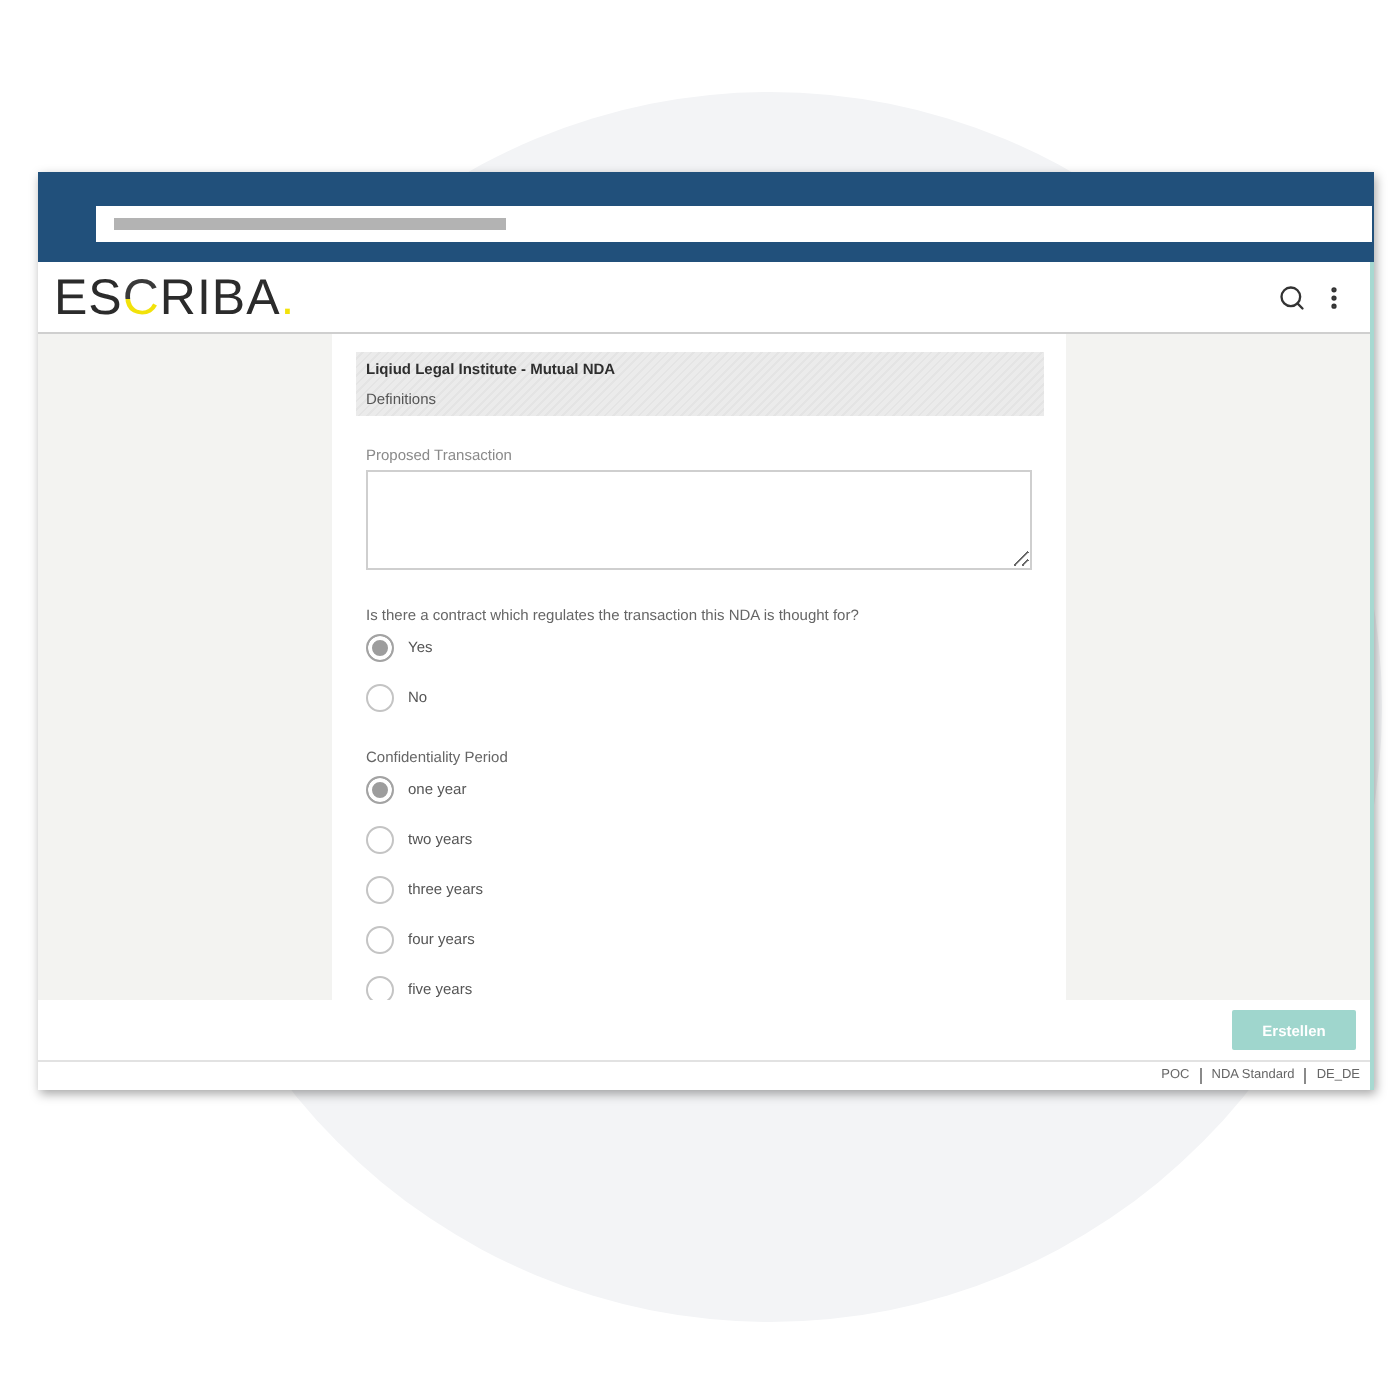 The height and width of the screenshot is (1400, 1400). What do you see at coordinates (734, 224) in the screenshot?
I see `address-bar` at bounding box center [734, 224].